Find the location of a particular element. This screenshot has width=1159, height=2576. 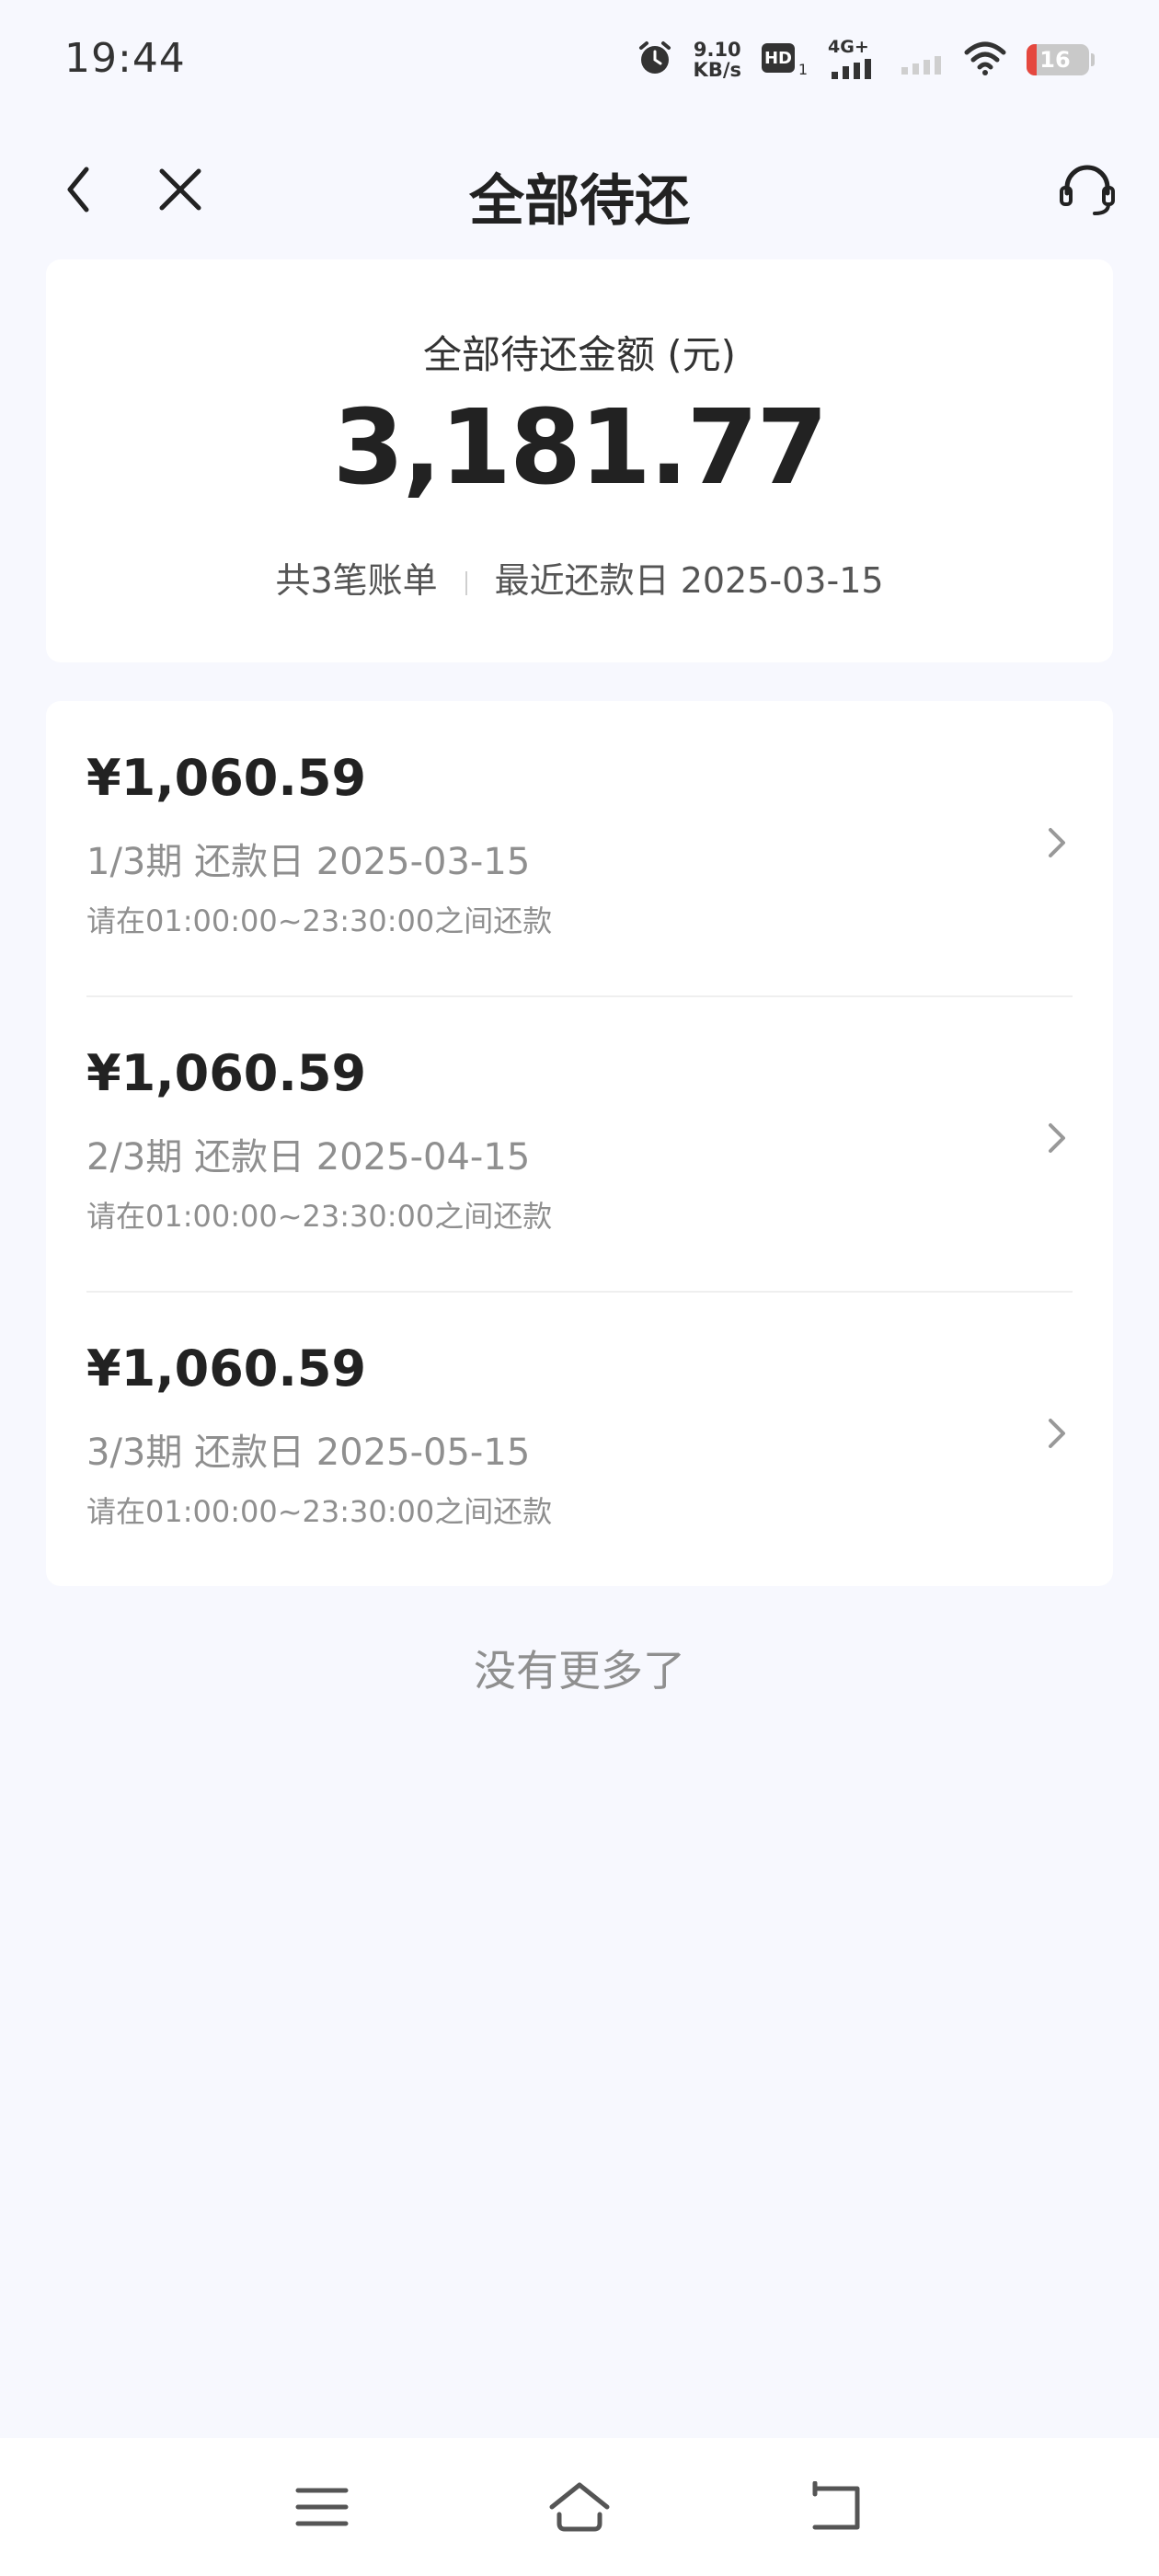

bill-due-date: 2/3期 还款日 2025-04-15 is located at coordinates (308, 1157).